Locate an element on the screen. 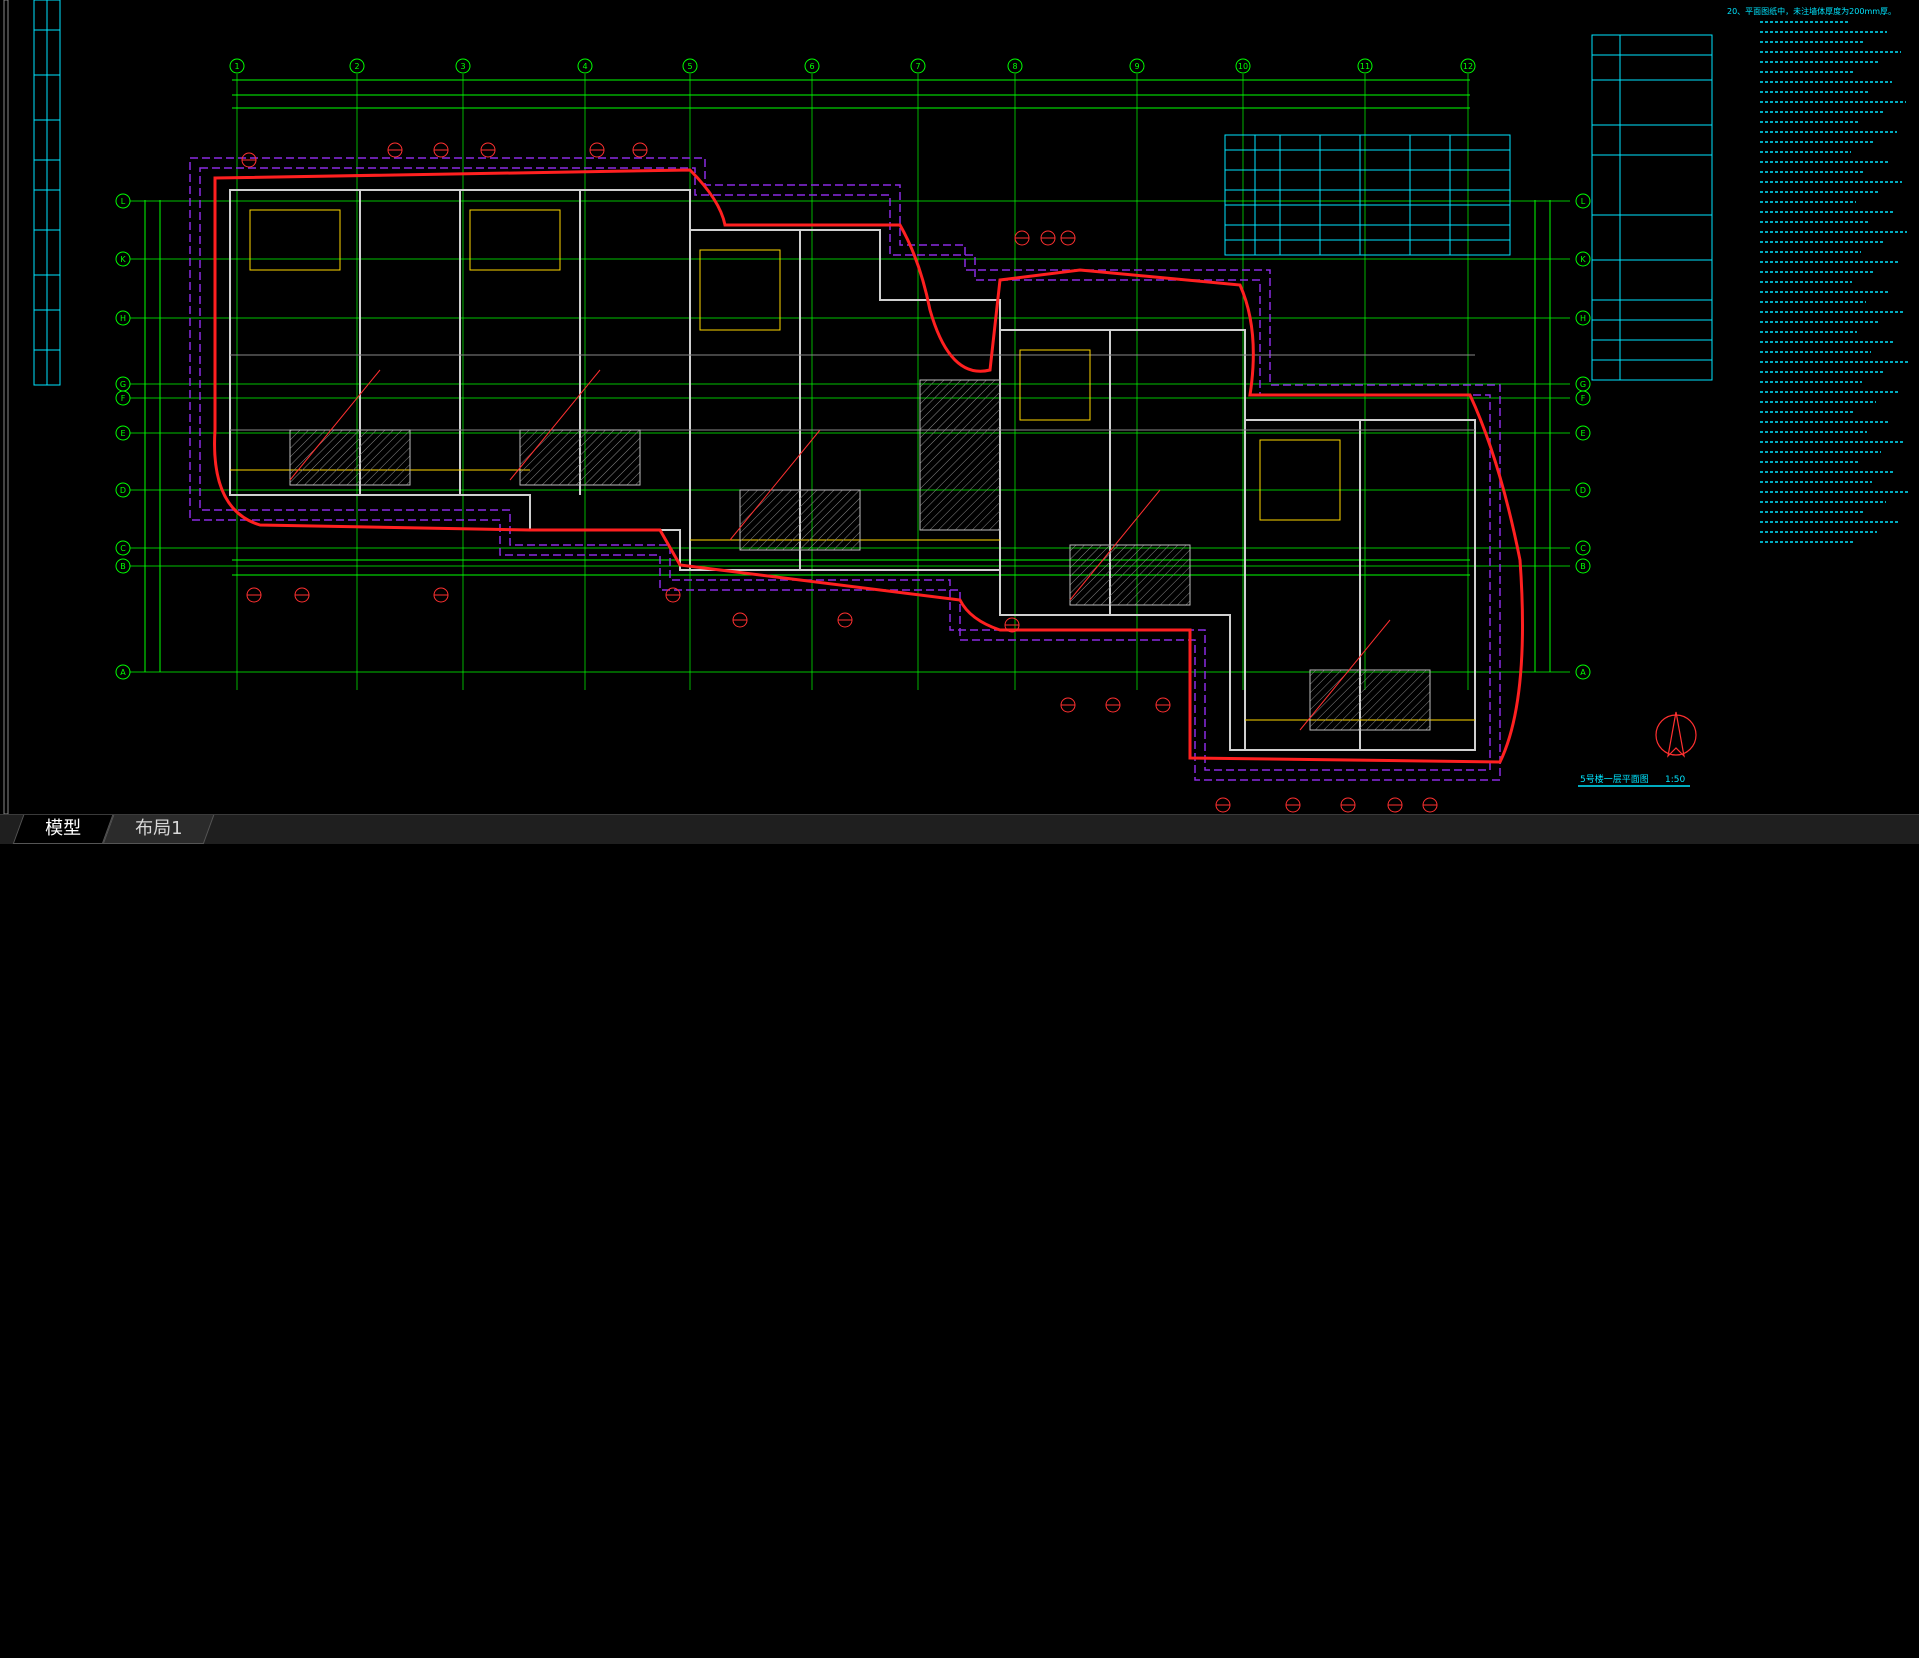 This screenshot has width=1919, height=1658. tab-layout-1: 布局1 is located at coordinates (158, 829).